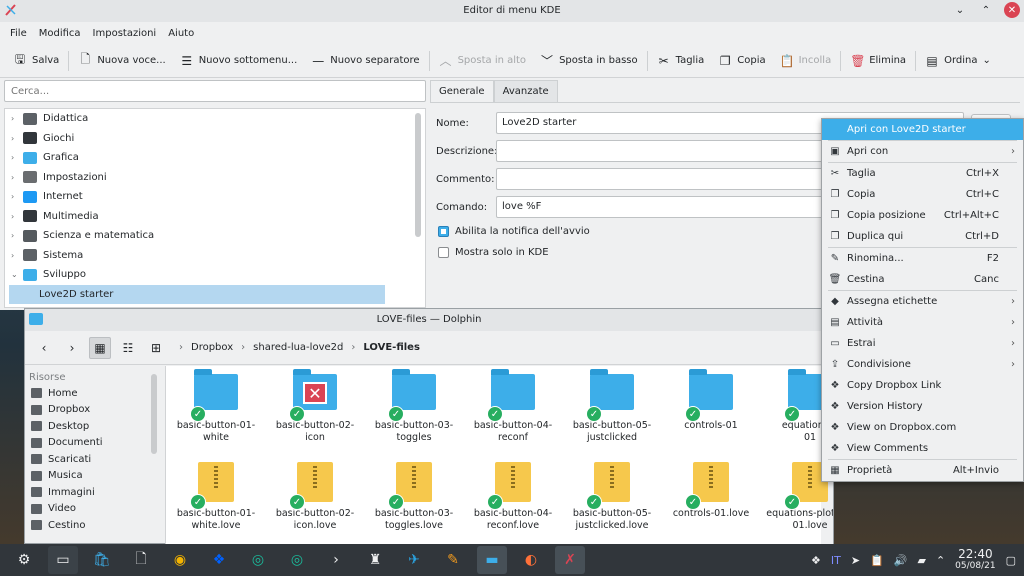  Describe the element at coordinates (513, 497) in the screenshot. I see `love-file-item: ✓ basic-button-04- reconf.love` at that location.